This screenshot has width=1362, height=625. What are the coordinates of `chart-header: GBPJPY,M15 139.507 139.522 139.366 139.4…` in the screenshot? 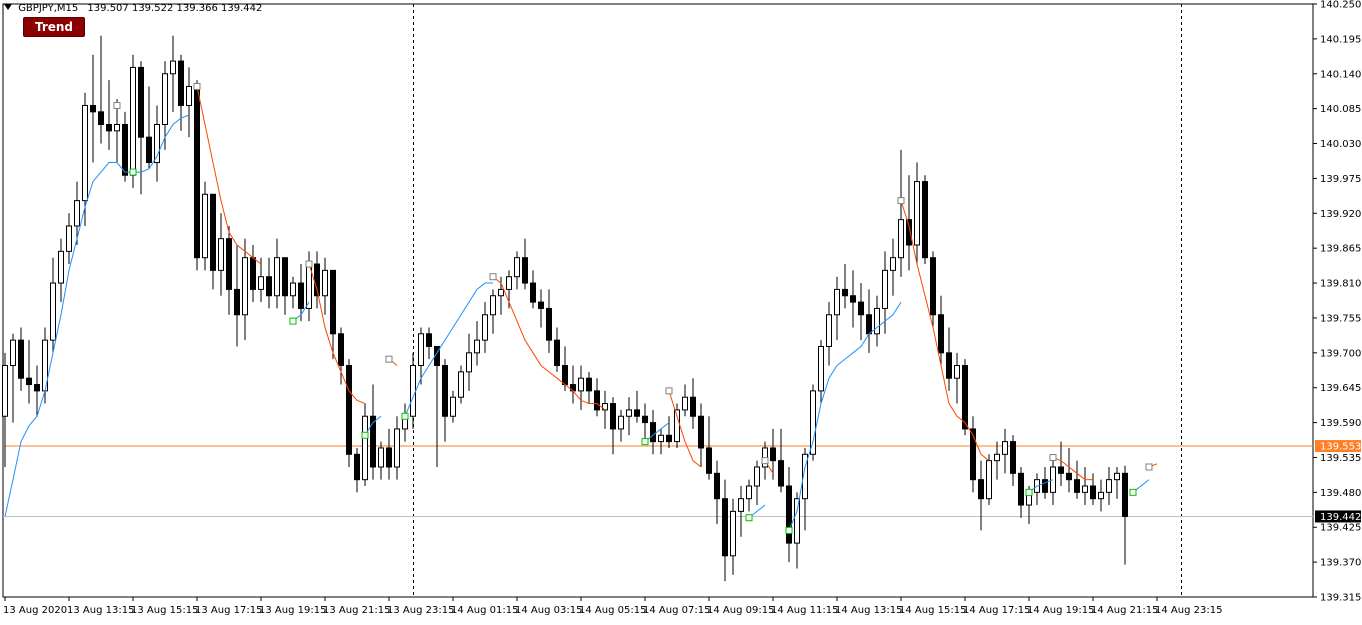 It's located at (133, 8).